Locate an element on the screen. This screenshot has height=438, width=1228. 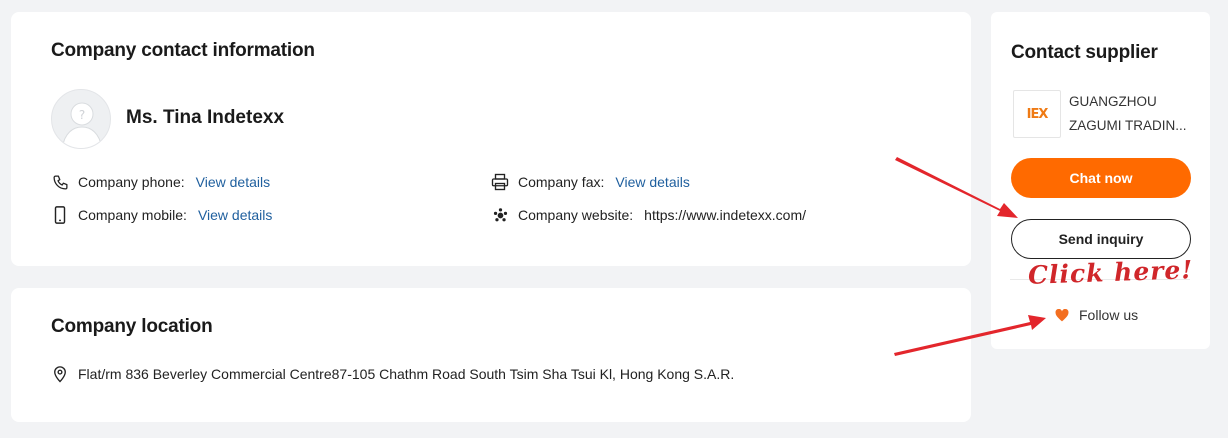
chat-now-button: Chat now is located at coordinates (1101, 178).